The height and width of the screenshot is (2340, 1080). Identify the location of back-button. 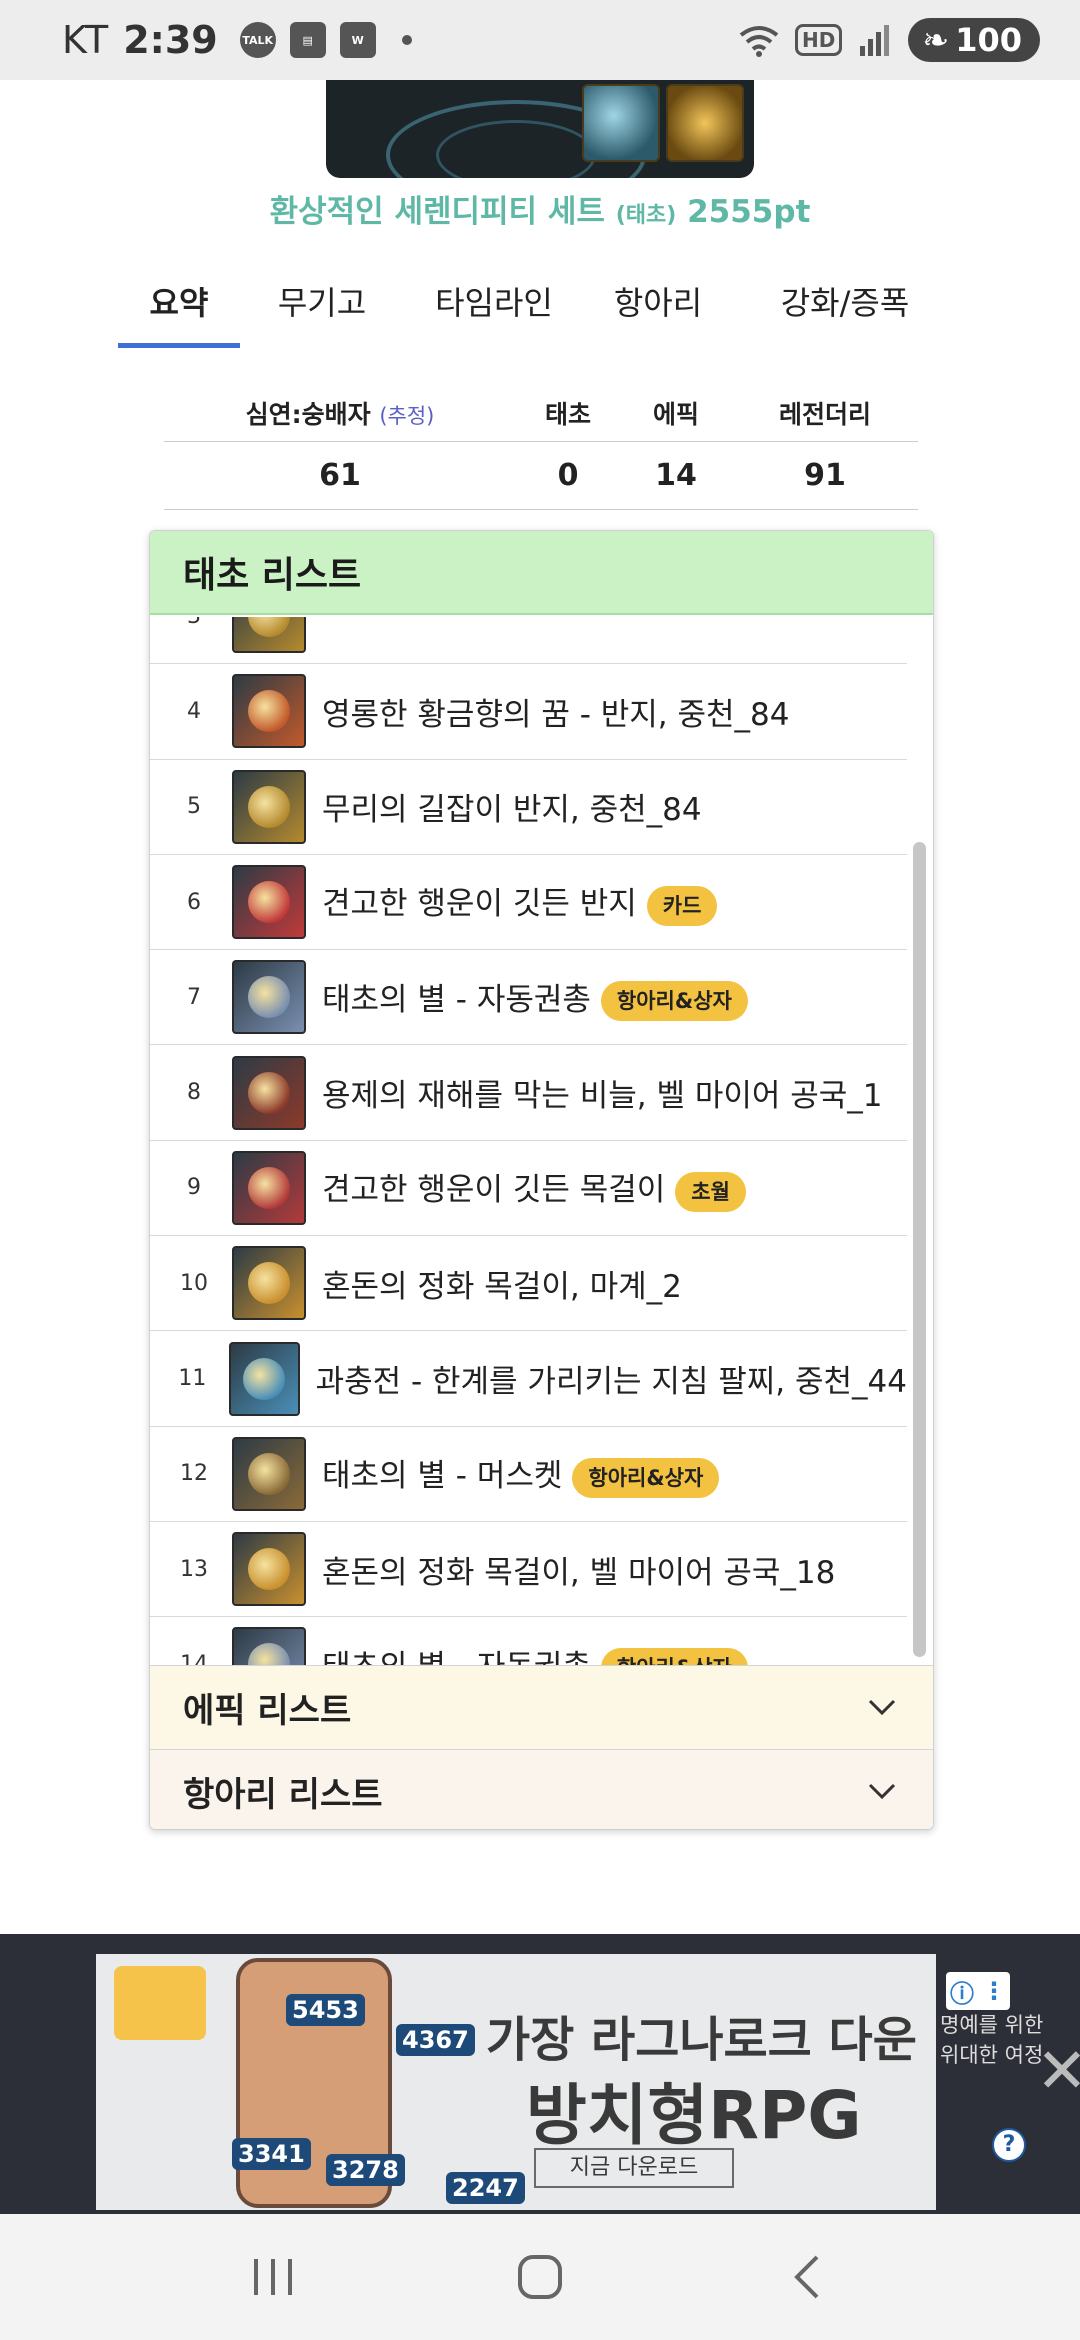
(807, 2277).